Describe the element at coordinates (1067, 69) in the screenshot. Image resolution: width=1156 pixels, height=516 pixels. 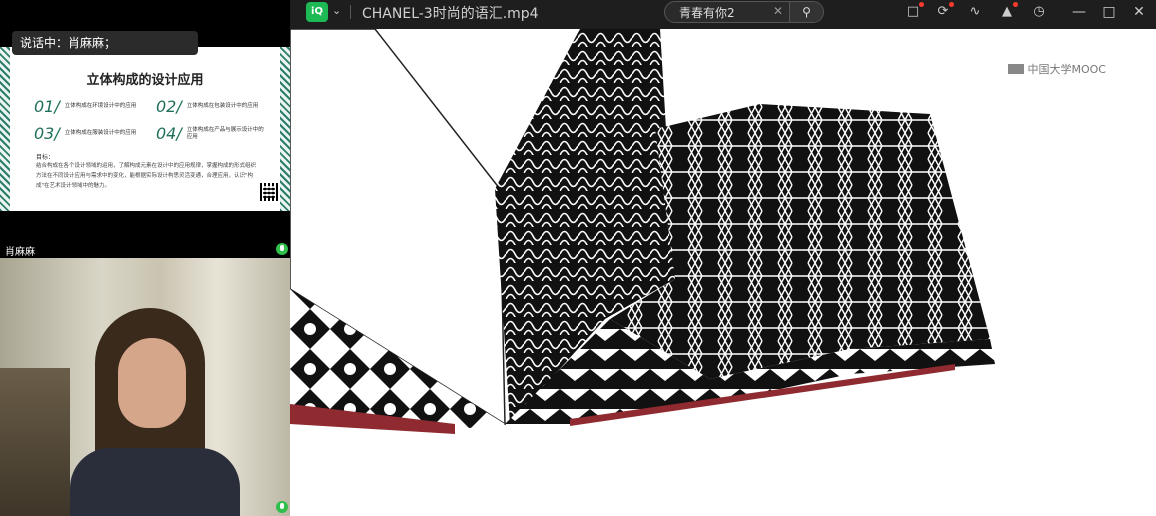
I see `mooc-watermark-text: 中国大学MOOC` at that location.